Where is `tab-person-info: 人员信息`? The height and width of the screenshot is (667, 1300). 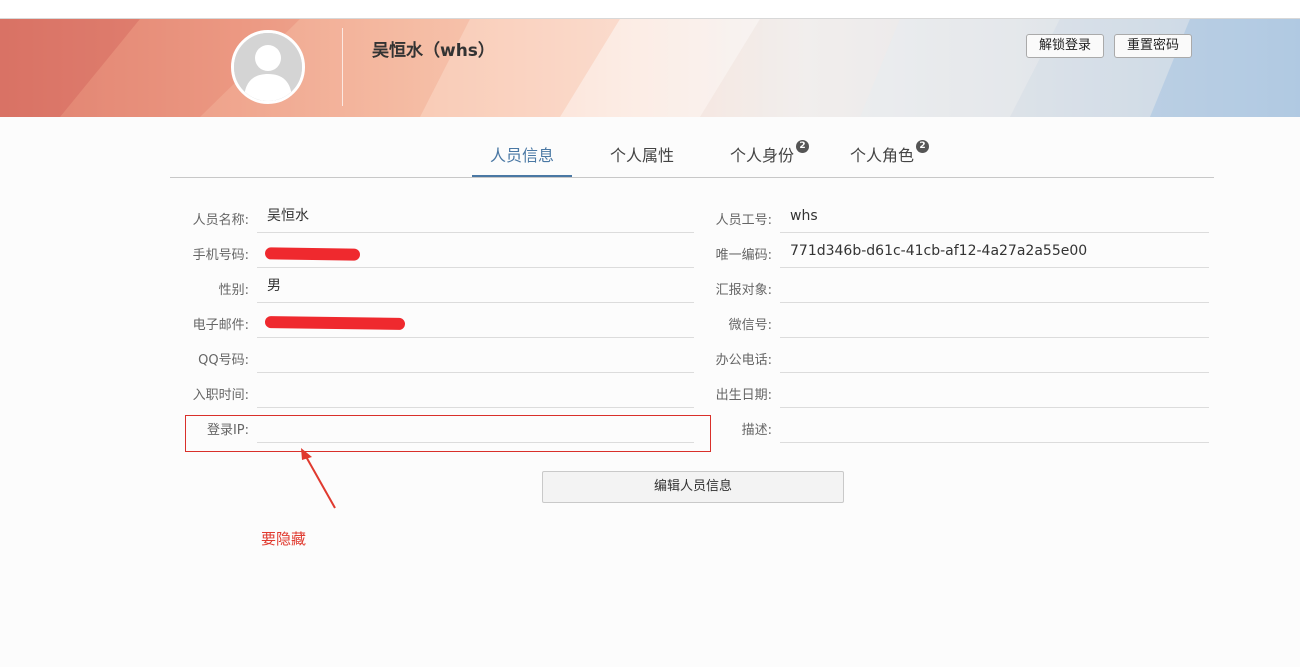
tab-person-info: 人员信息 is located at coordinates (522, 156).